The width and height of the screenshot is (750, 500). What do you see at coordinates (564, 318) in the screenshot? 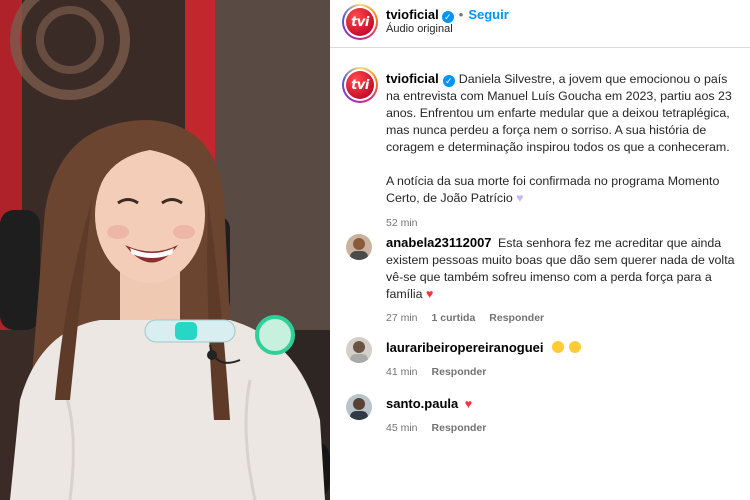
I see `comment-1-meta: 27 min 1 curtida Responder` at bounding box center [564, 318].